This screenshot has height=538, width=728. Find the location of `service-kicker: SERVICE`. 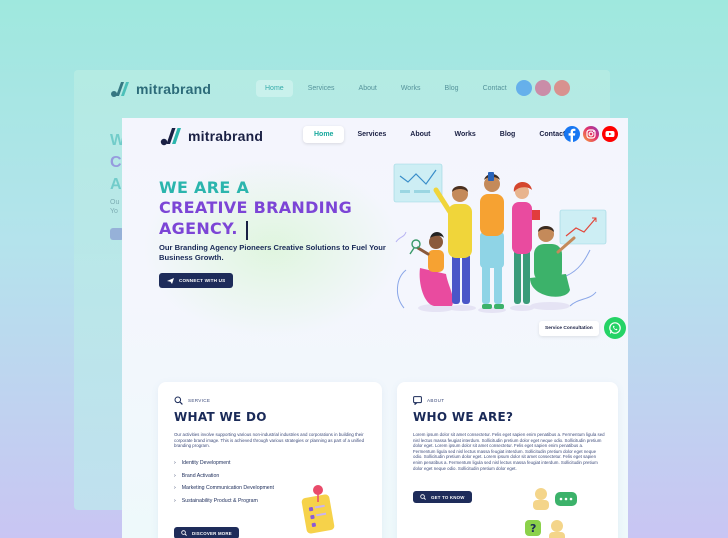

service-kicker: SERVICE is located at coordinates (192, 400).